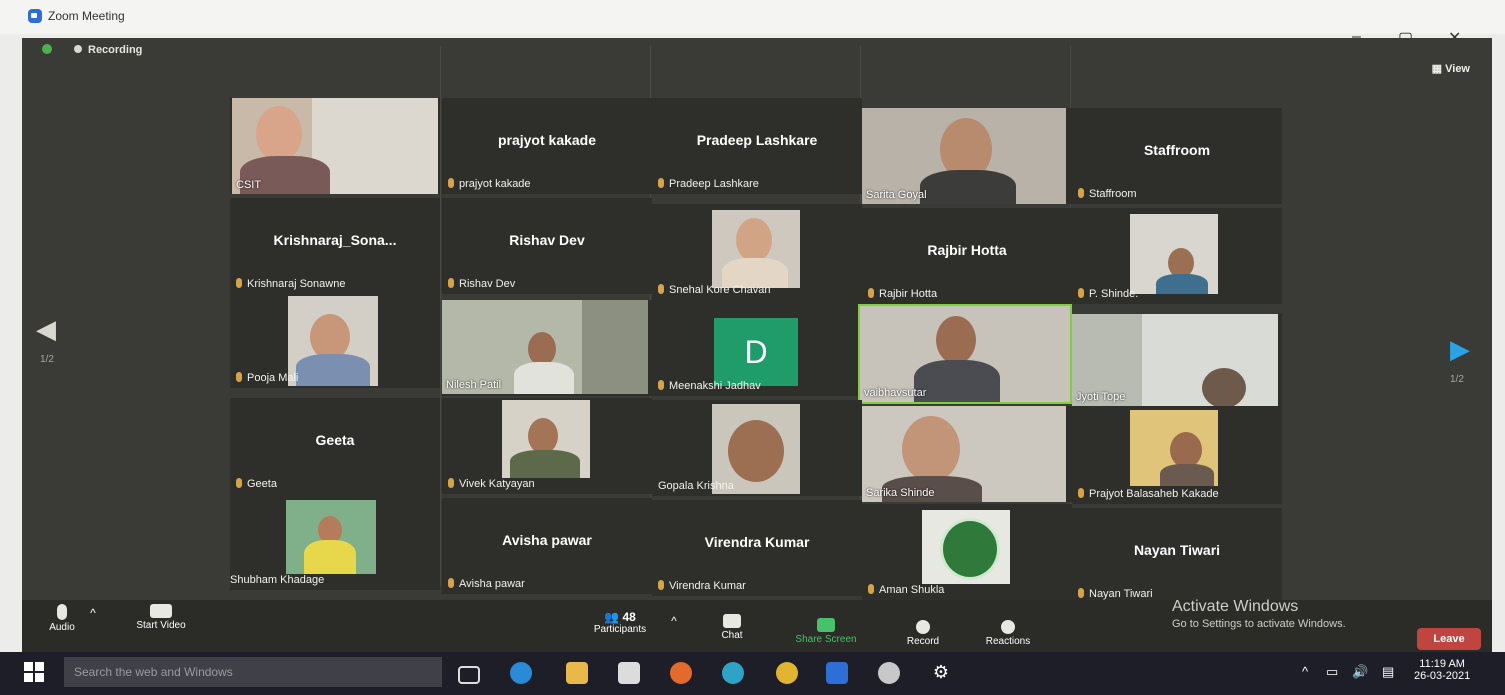  I want to click on audio-label: Audio, so click(62, 627).